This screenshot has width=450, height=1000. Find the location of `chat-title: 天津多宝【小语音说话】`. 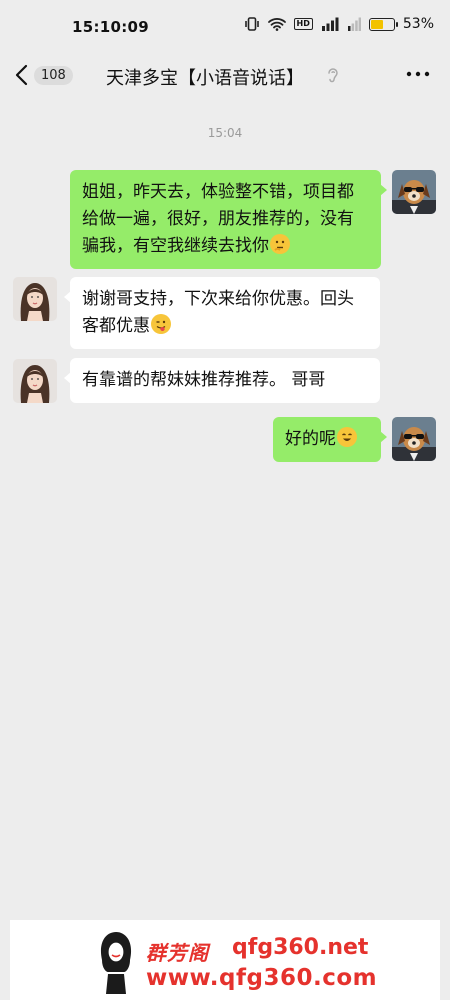

chat-title: 天津多宝【小语音说话】 is located at coordinates (205, 78).